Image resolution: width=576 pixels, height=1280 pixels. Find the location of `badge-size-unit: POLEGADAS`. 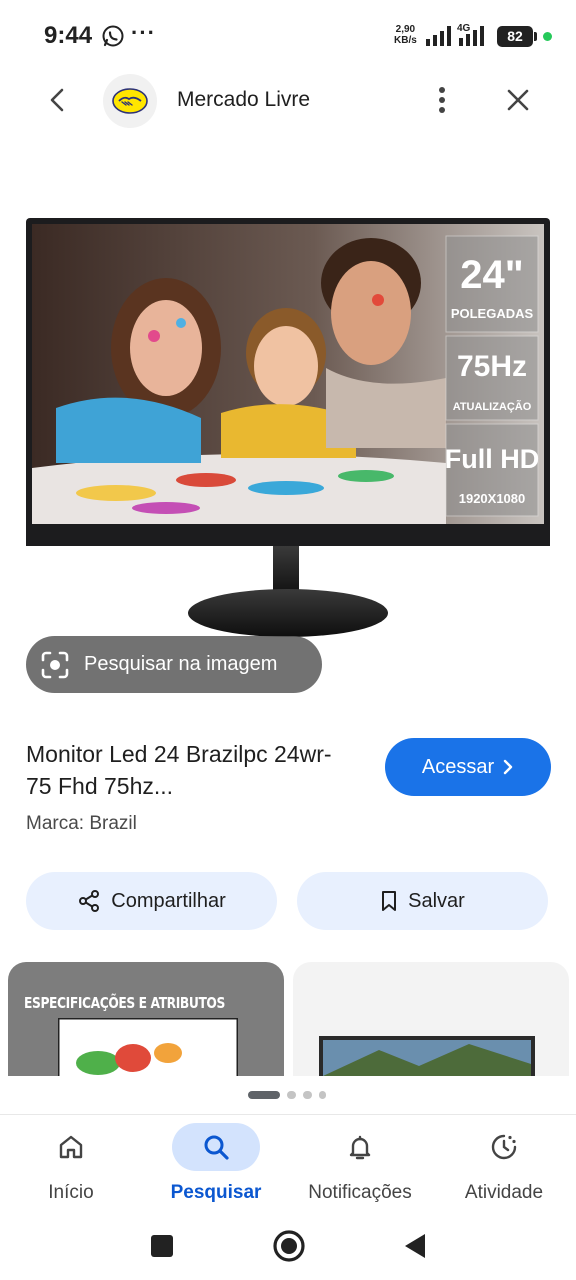

badge-size-unit: POLEGADAS is located at coordinates (492, 313).